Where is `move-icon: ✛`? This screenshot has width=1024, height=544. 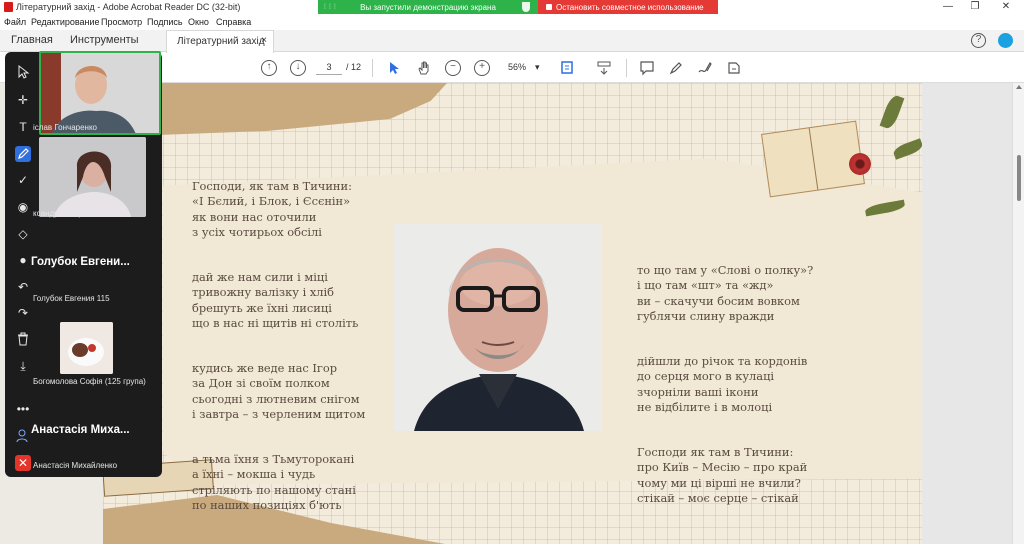
move-icon: ✛ is located at coordinates (23, 100).